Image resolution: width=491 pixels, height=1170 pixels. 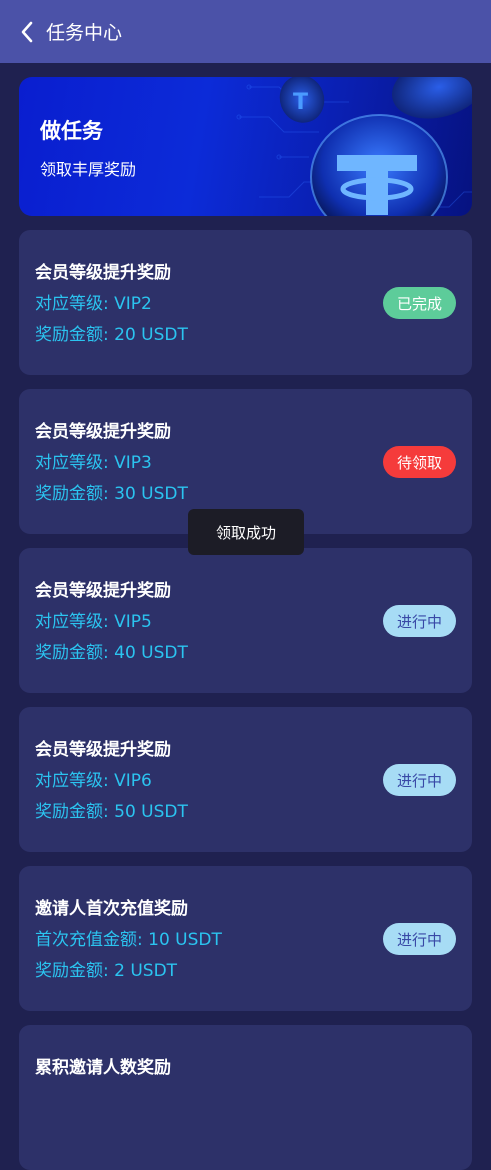 I want to click on task-reward: 奖励金额: 50 USDT, so click(x=111, y=812).